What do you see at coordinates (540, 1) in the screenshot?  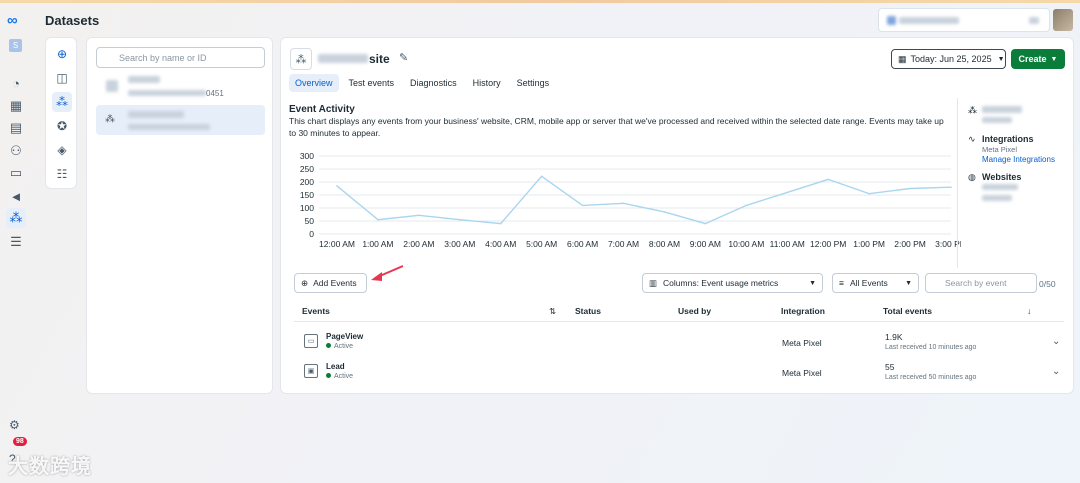 I see `top-accent-stripe` at bounding box center [540, 1].